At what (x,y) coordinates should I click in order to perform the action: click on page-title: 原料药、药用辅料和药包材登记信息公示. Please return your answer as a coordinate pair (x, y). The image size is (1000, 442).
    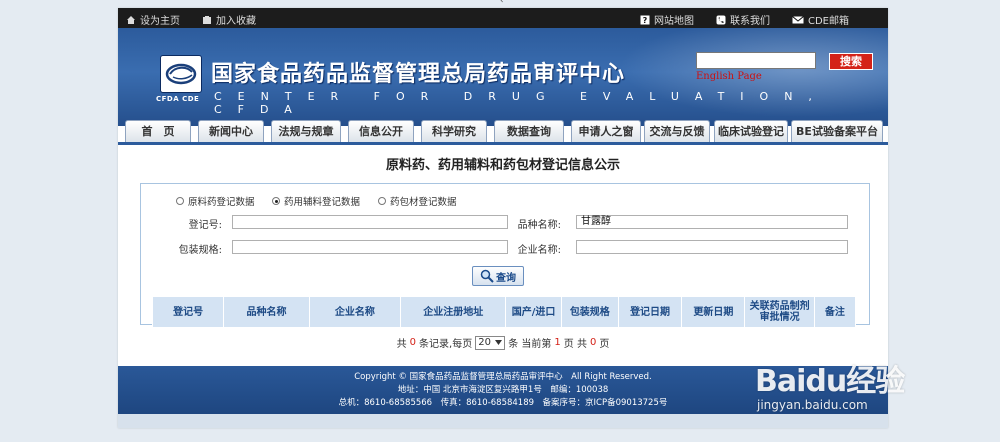
    Looking at the image, I should click on (502, 165).